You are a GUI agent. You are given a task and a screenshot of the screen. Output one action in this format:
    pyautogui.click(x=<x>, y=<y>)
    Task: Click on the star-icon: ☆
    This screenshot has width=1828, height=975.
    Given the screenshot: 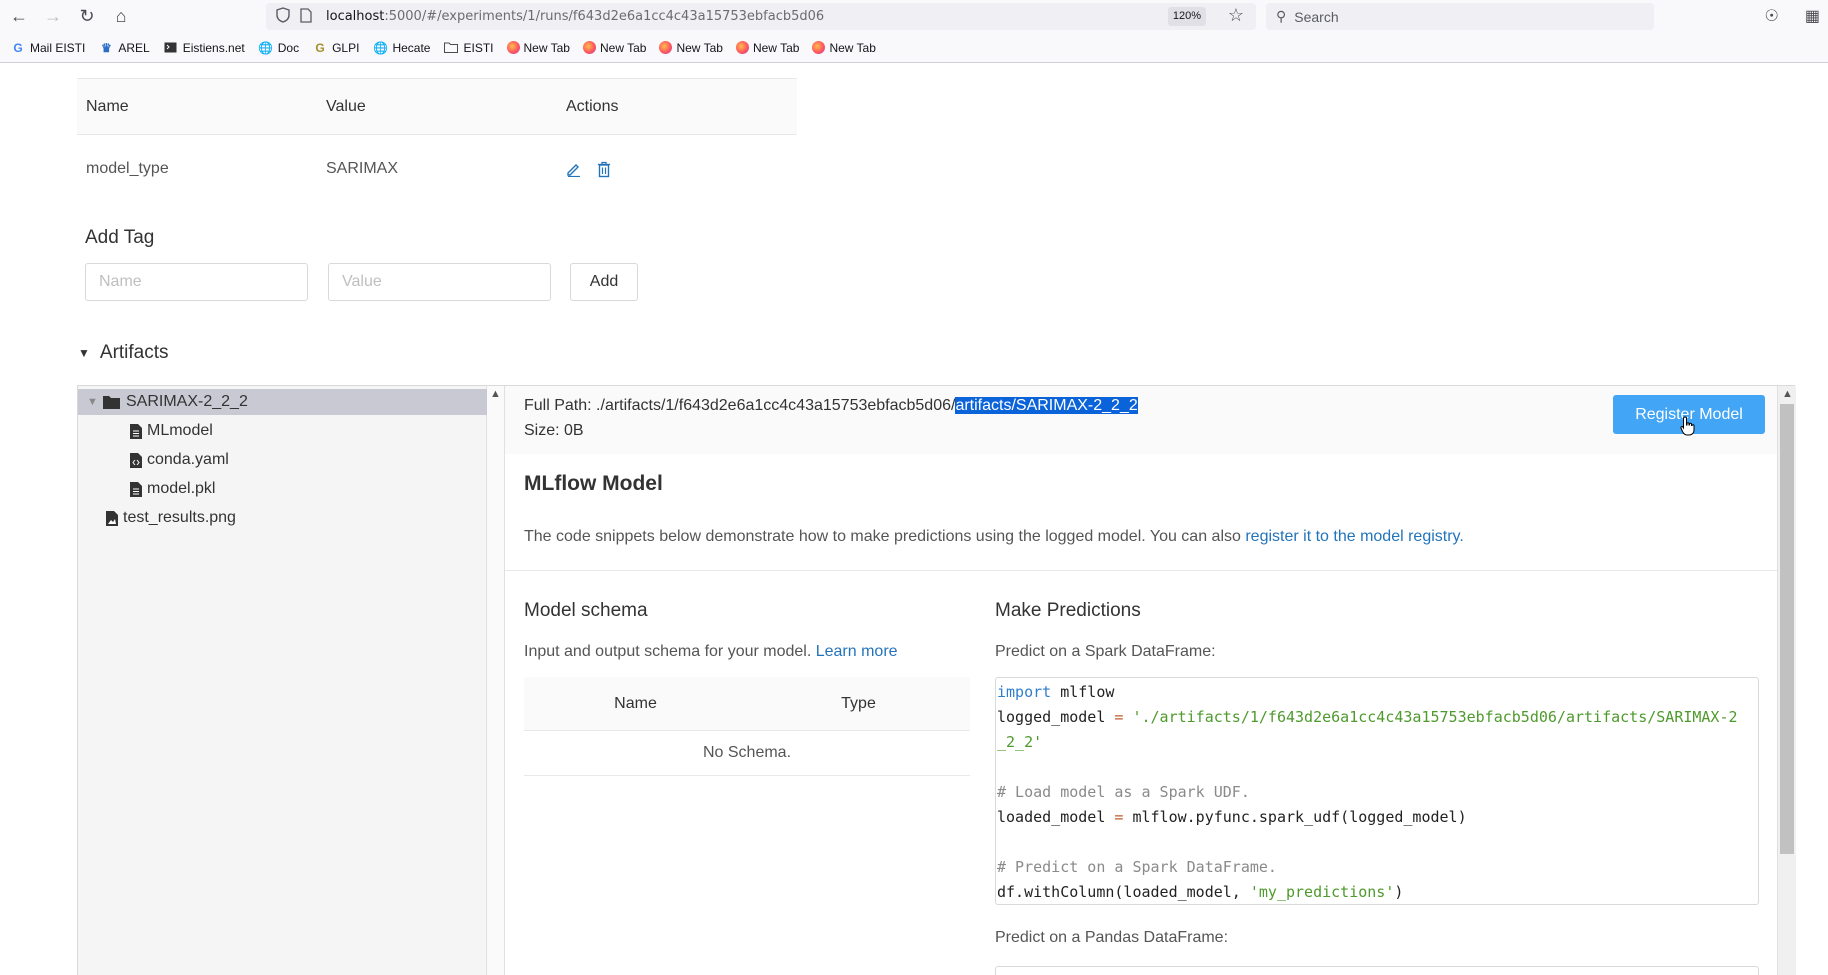 What is the action you would take?
    pyautogui.click(x=1236, y=15)
    